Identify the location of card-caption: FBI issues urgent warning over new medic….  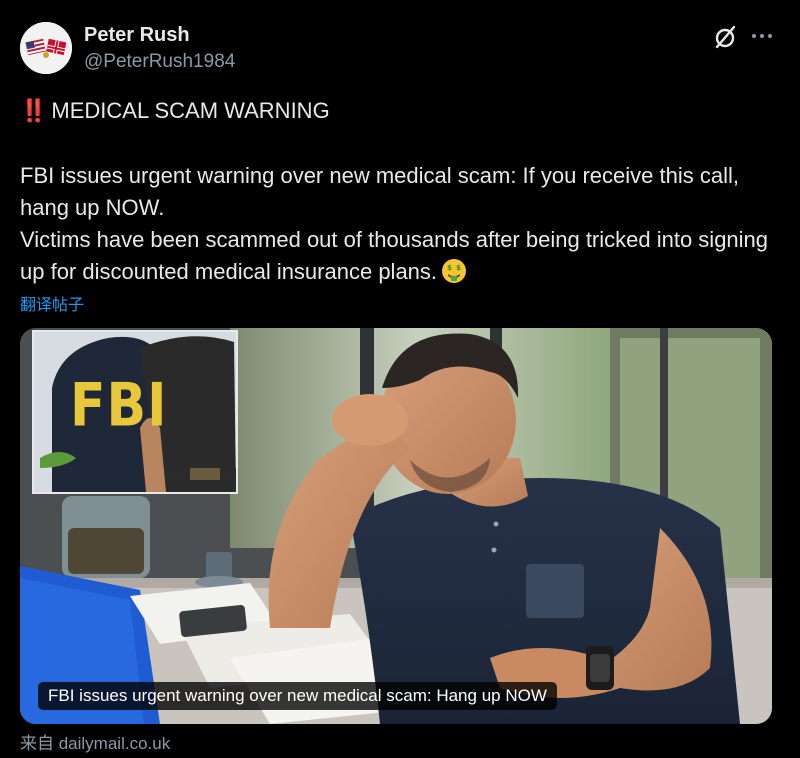
(297, 696).